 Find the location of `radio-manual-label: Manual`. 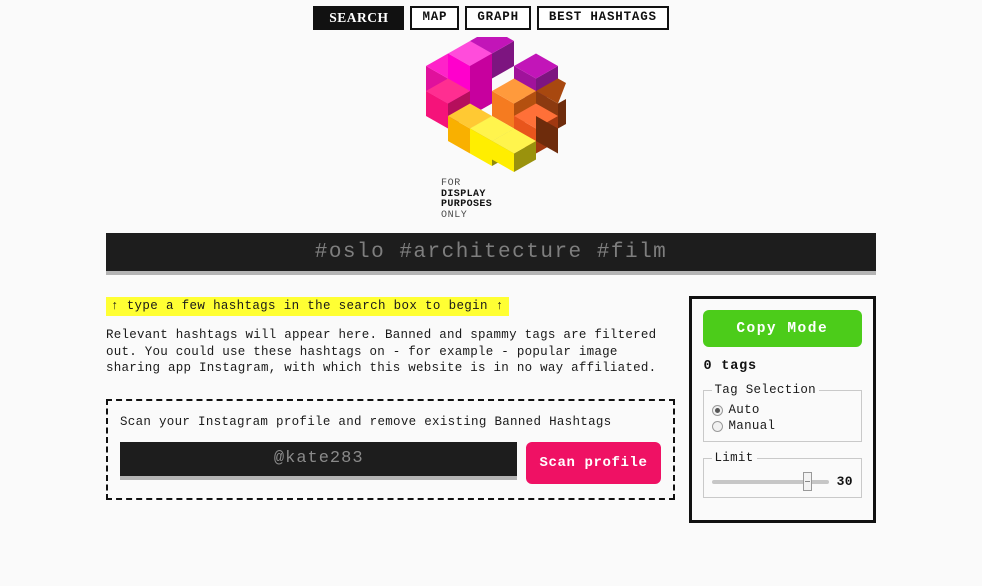

radio-manual-label: Manual is located at coordinates (752, 426).